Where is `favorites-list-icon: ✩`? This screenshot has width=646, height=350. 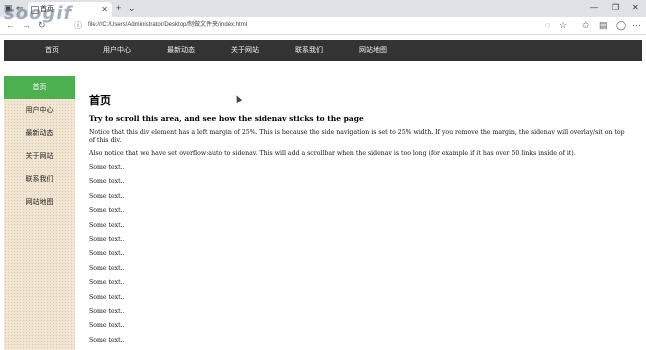
favorites-list-icon: ✩ is located at coordinates (586, 25).